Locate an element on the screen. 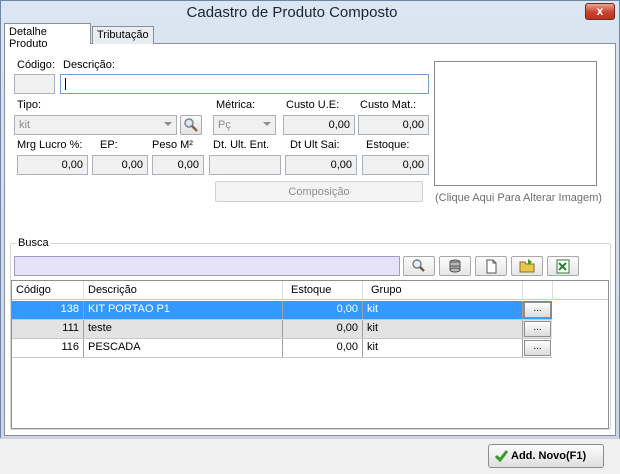 This screenshot has width=620, height=474. metrica-label: Métrica: is located at coordinates (236, 105).